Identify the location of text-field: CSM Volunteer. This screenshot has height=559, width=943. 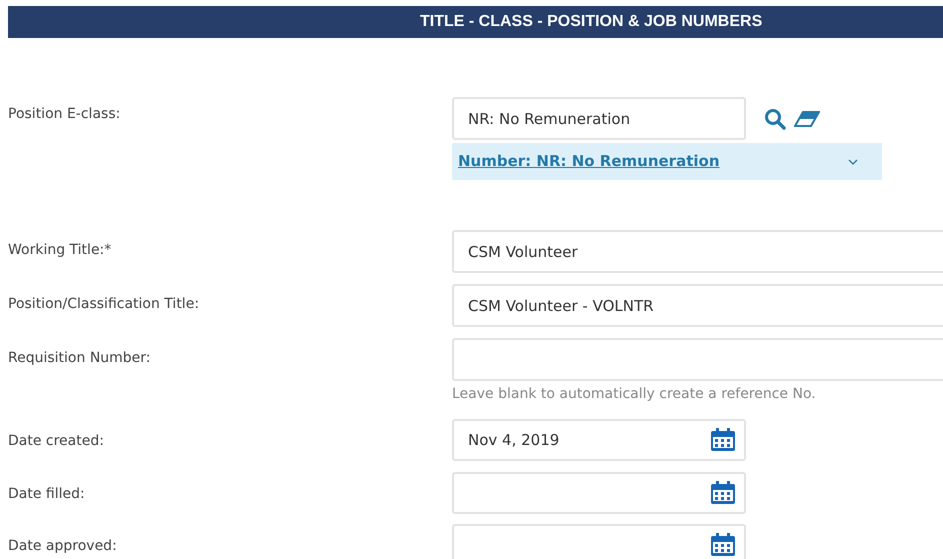
(697, 251).